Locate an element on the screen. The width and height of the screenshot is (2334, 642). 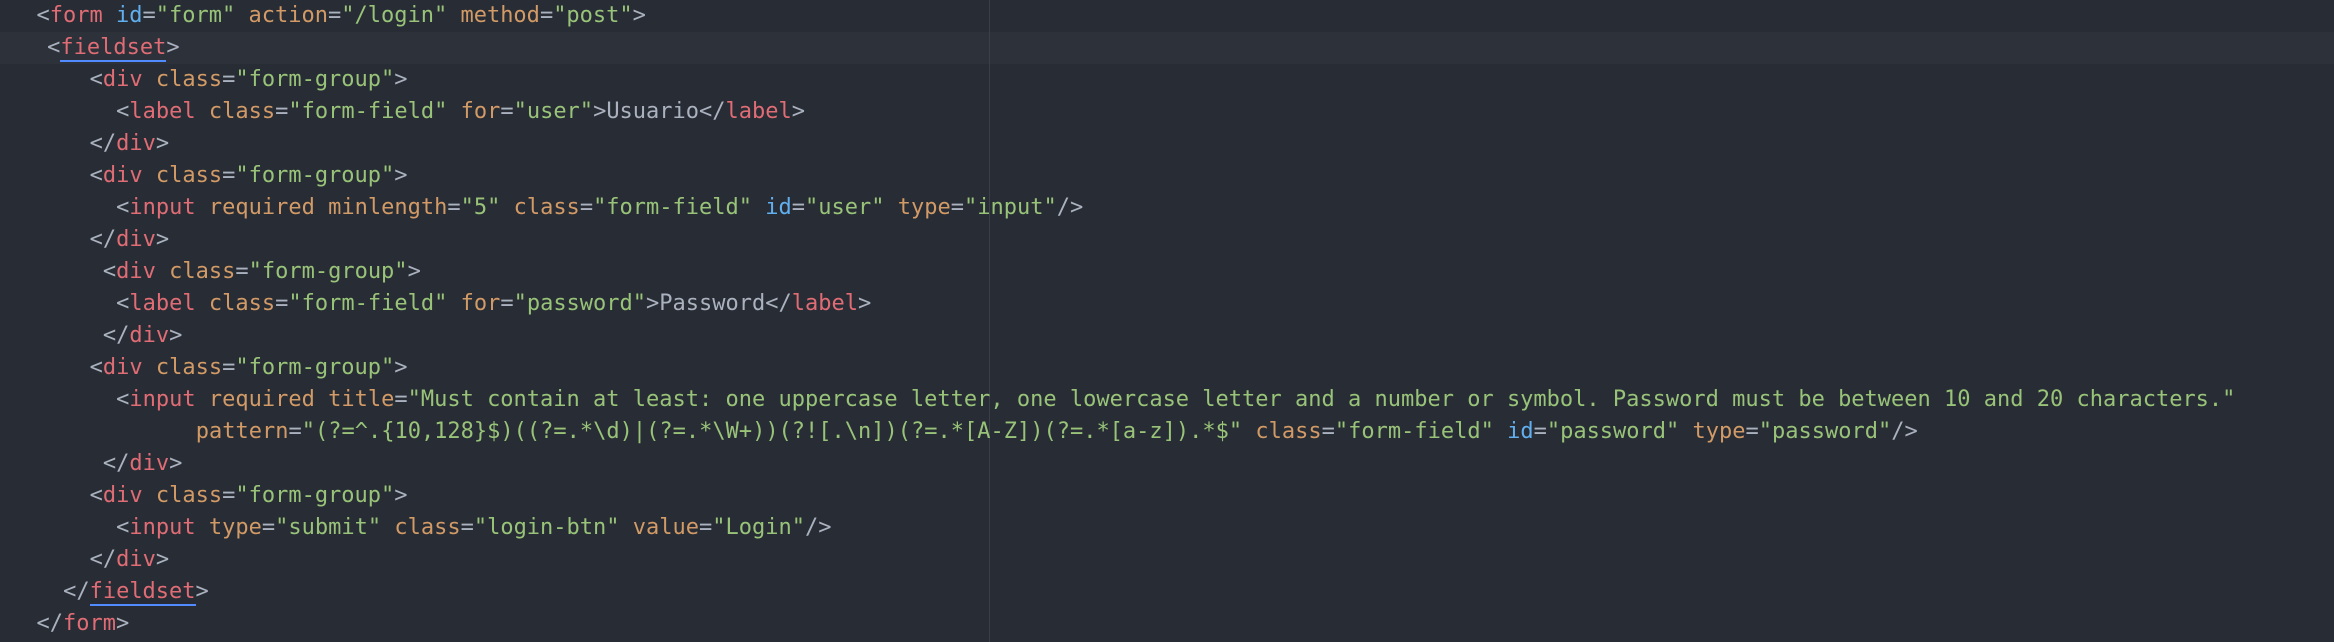
code-line: </fieldset> is located at coordinates (136, 592).